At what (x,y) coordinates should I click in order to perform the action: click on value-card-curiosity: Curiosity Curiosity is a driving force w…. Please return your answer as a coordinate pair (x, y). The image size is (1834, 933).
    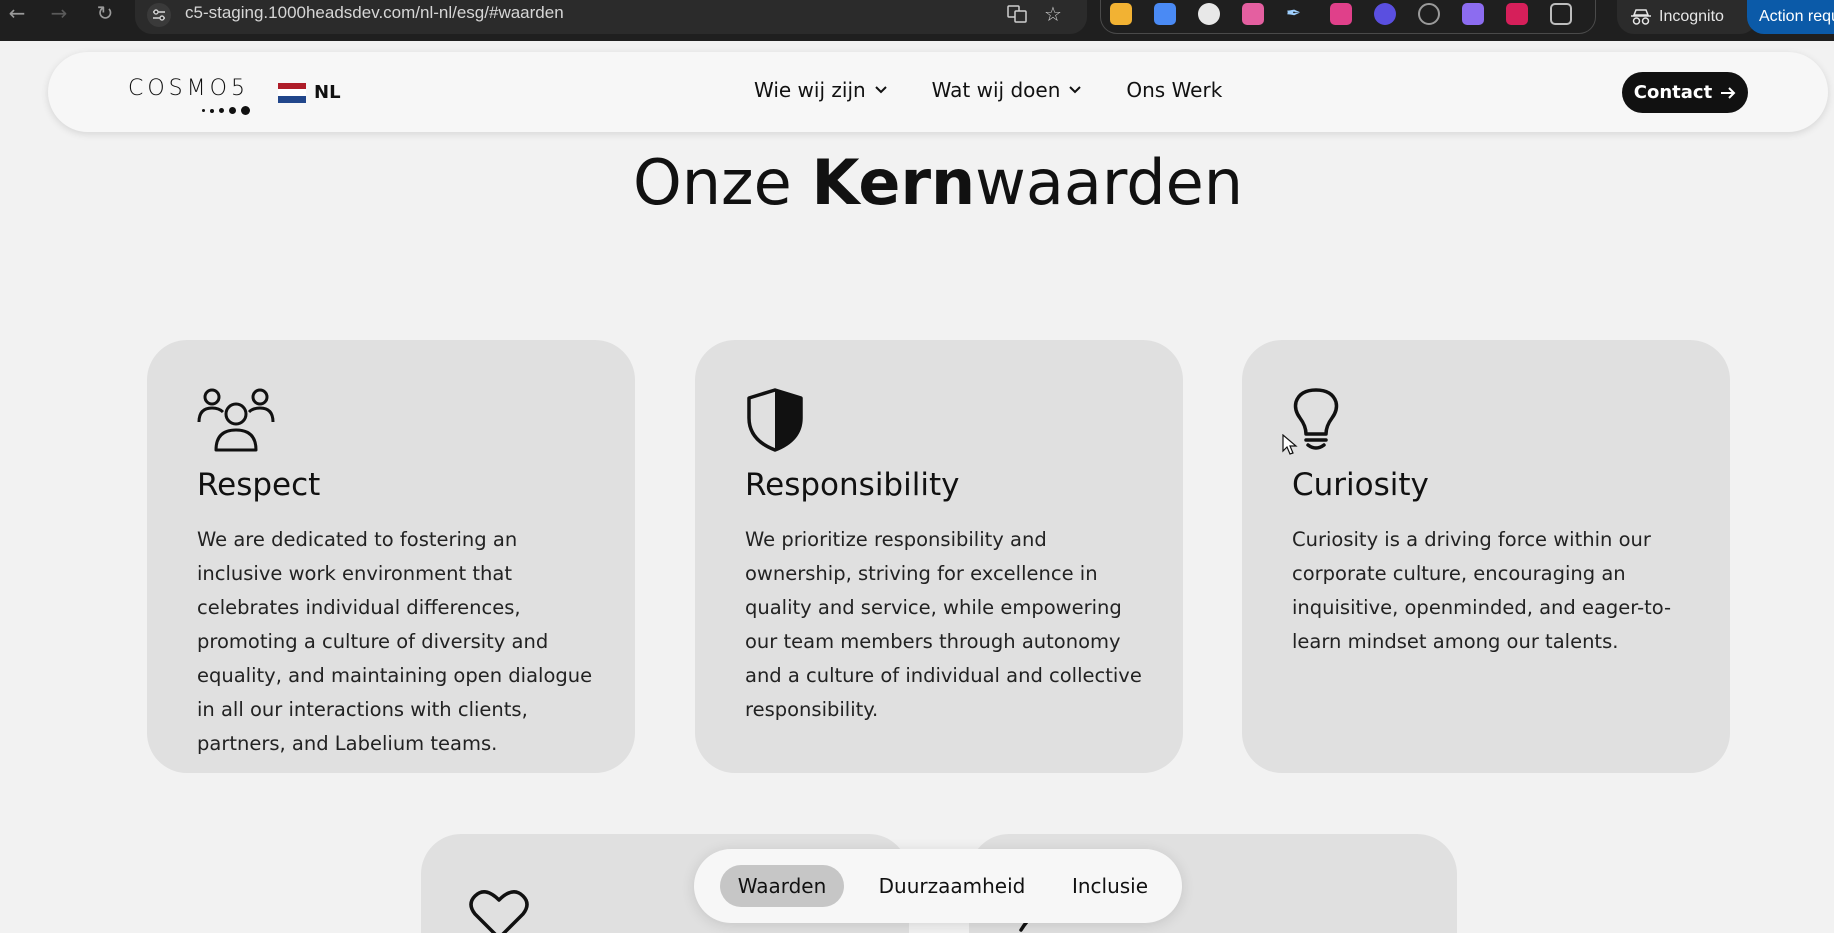
    Looking at the image, I should click on (1486, 556).